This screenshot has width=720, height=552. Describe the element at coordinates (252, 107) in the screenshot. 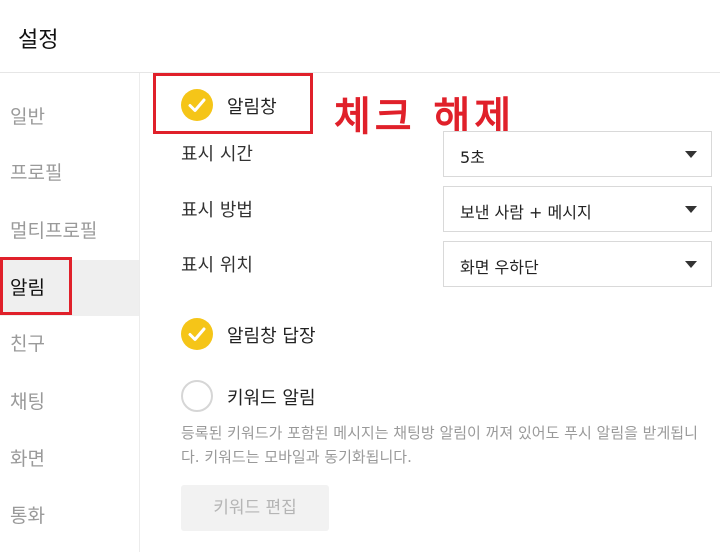

I see `popup-label: 알림창` at that location.